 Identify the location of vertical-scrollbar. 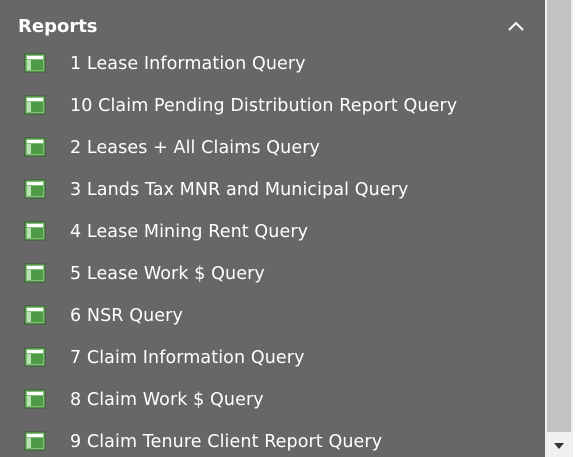
(563, 228).